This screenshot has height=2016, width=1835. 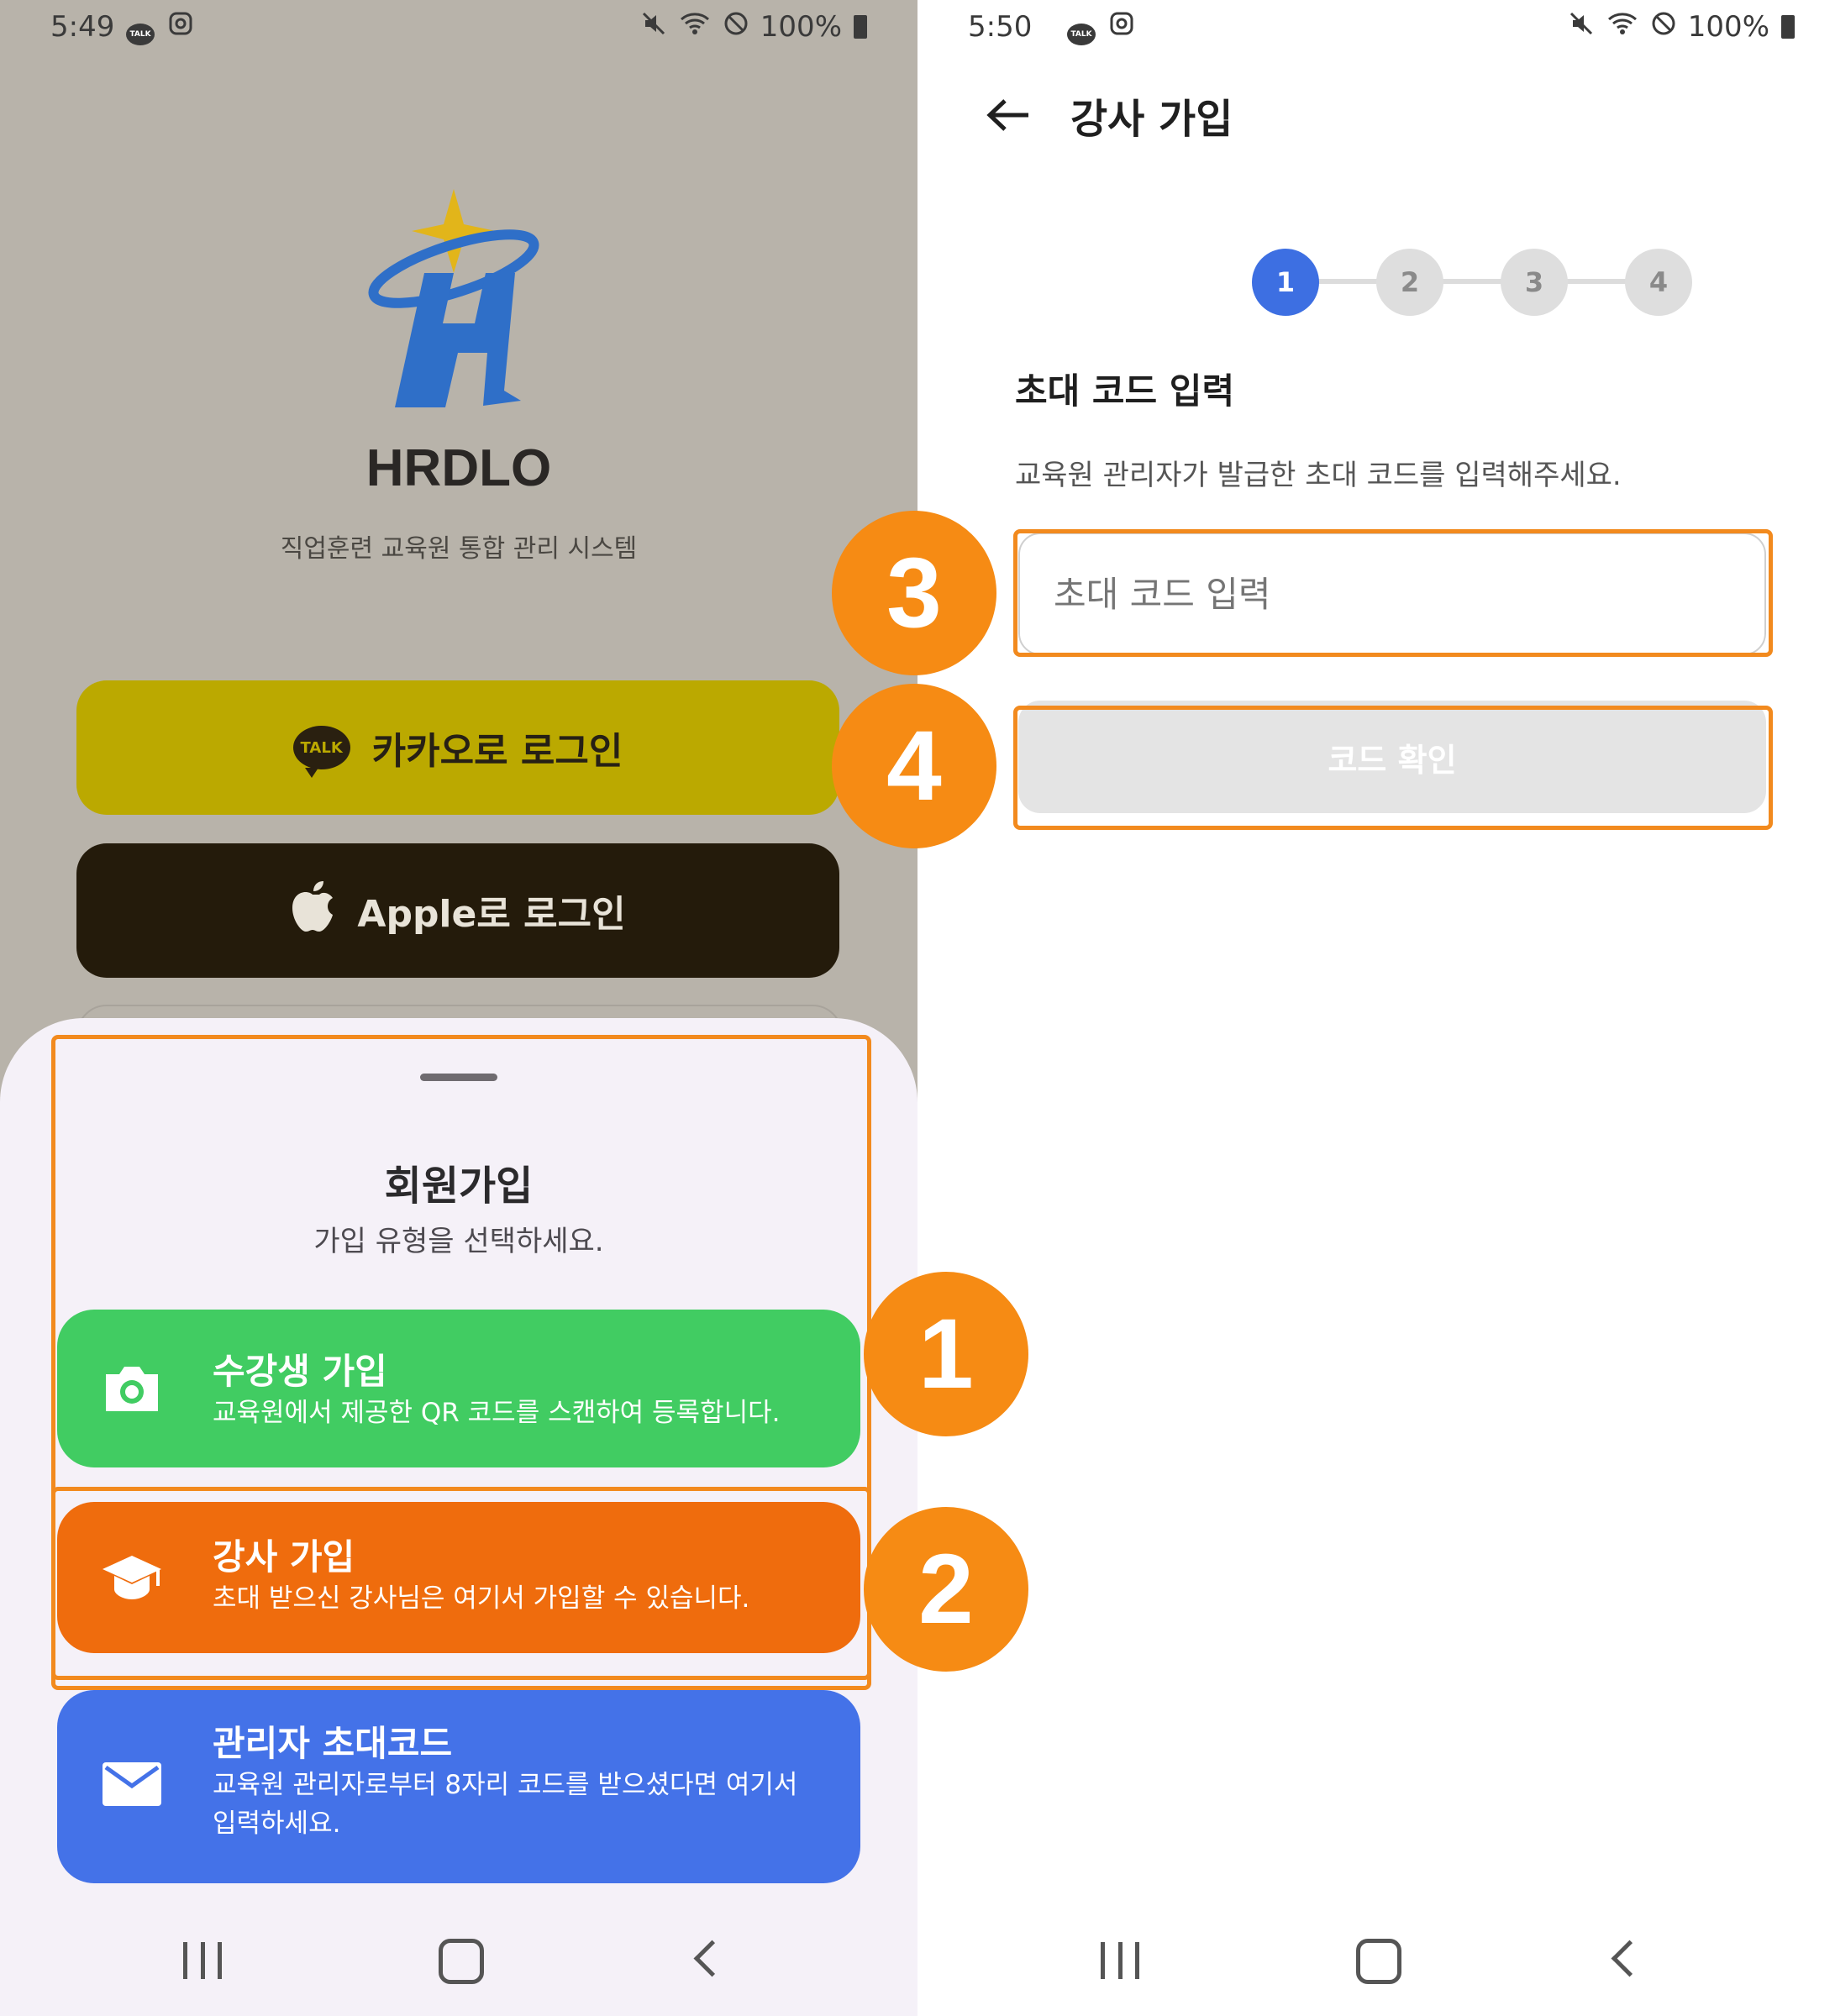 I want to click on status-time: 5:49, so click(x=82, y=27).